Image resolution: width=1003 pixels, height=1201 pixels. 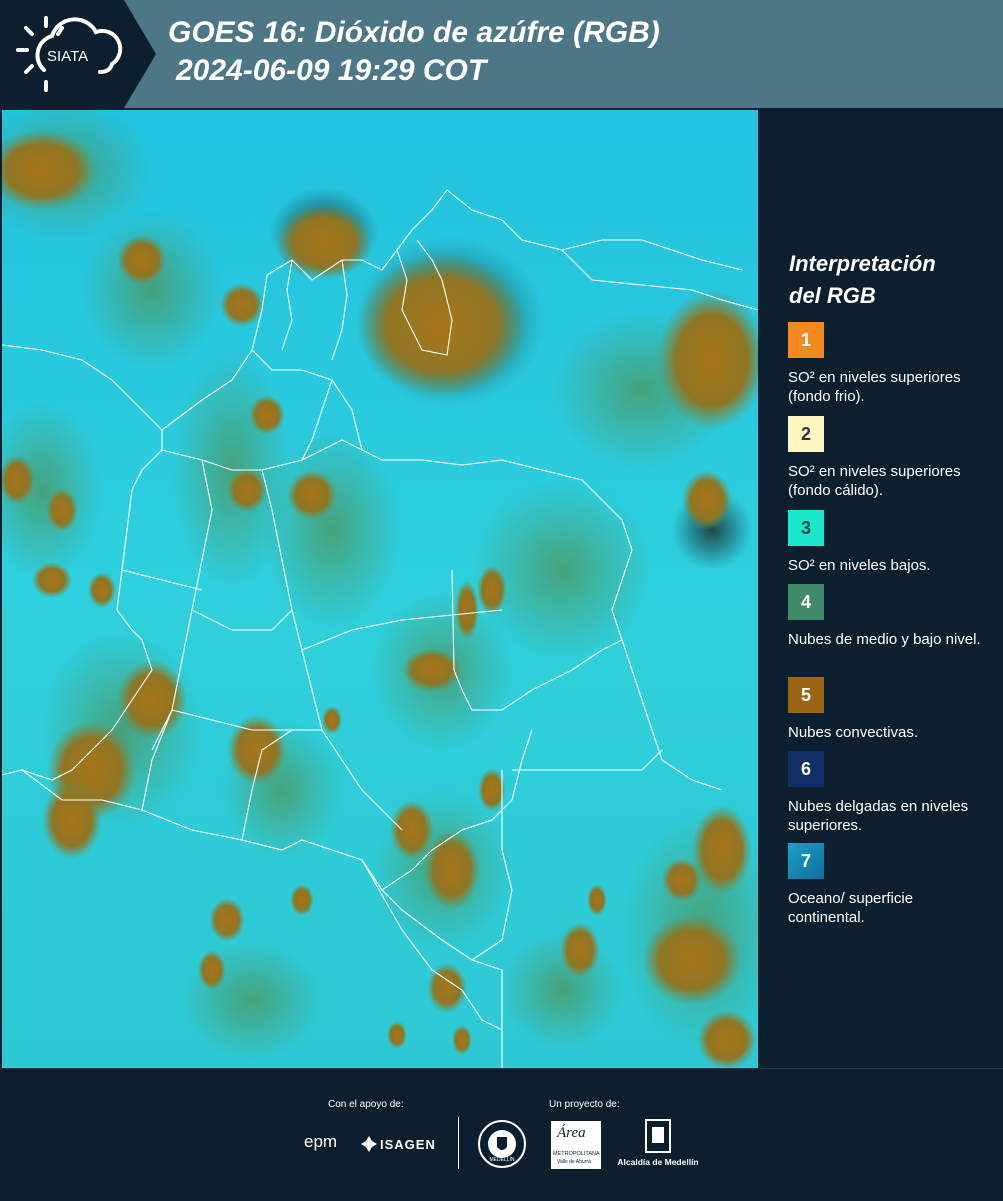 What do you see at coordinates (458, 1143) in the screenshot?
I see `footer-divider` at bounding box center [458, 1143].